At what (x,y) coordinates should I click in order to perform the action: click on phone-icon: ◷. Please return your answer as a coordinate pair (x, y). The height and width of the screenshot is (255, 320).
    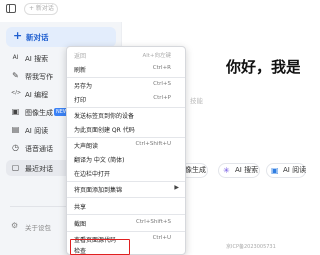
    Looking at the image, I should click on (15, 147).